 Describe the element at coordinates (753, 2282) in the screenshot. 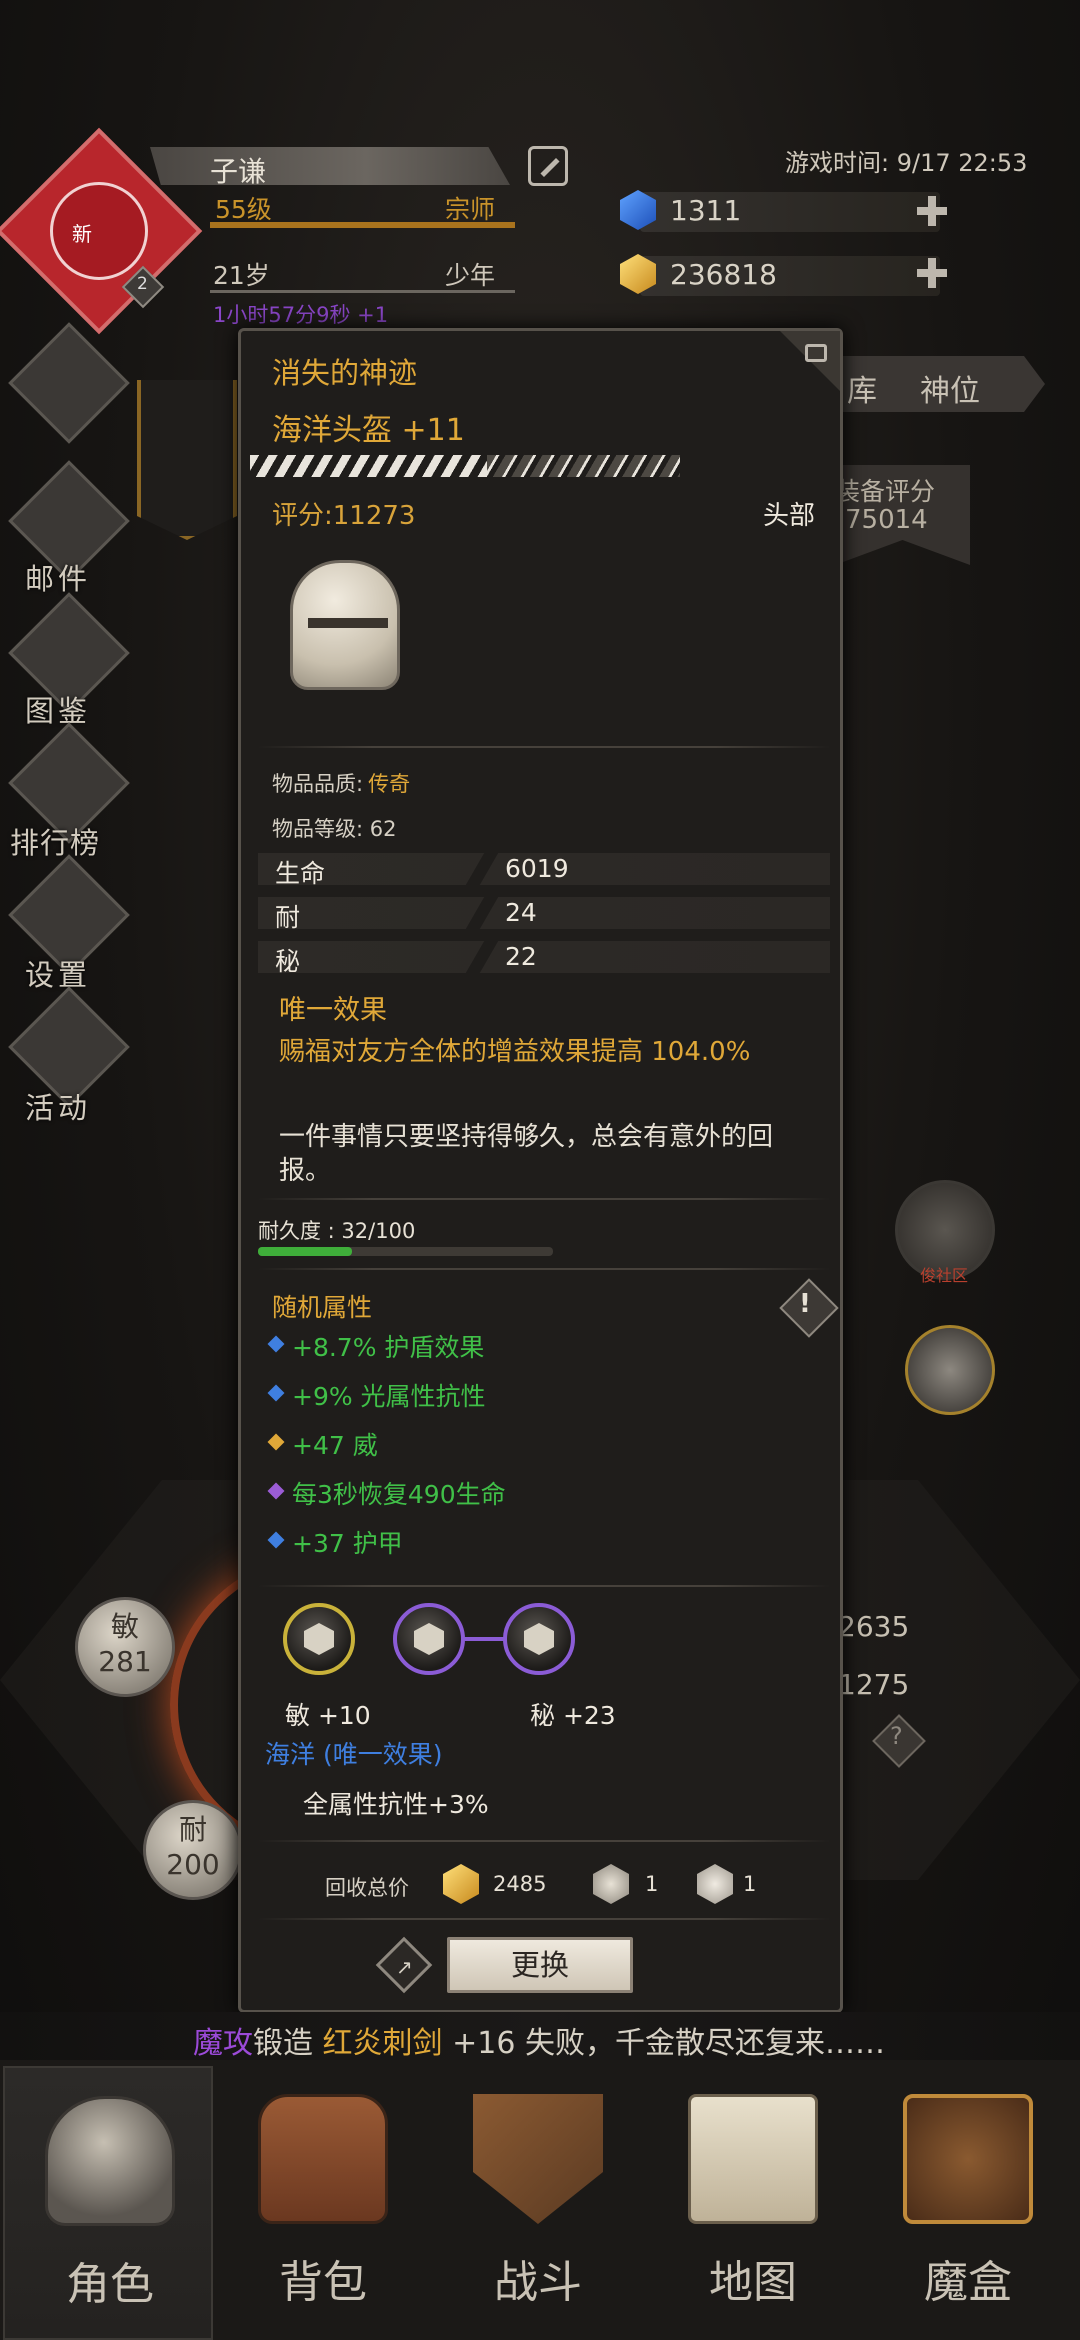

I see `nav-label: 地图` at that location.